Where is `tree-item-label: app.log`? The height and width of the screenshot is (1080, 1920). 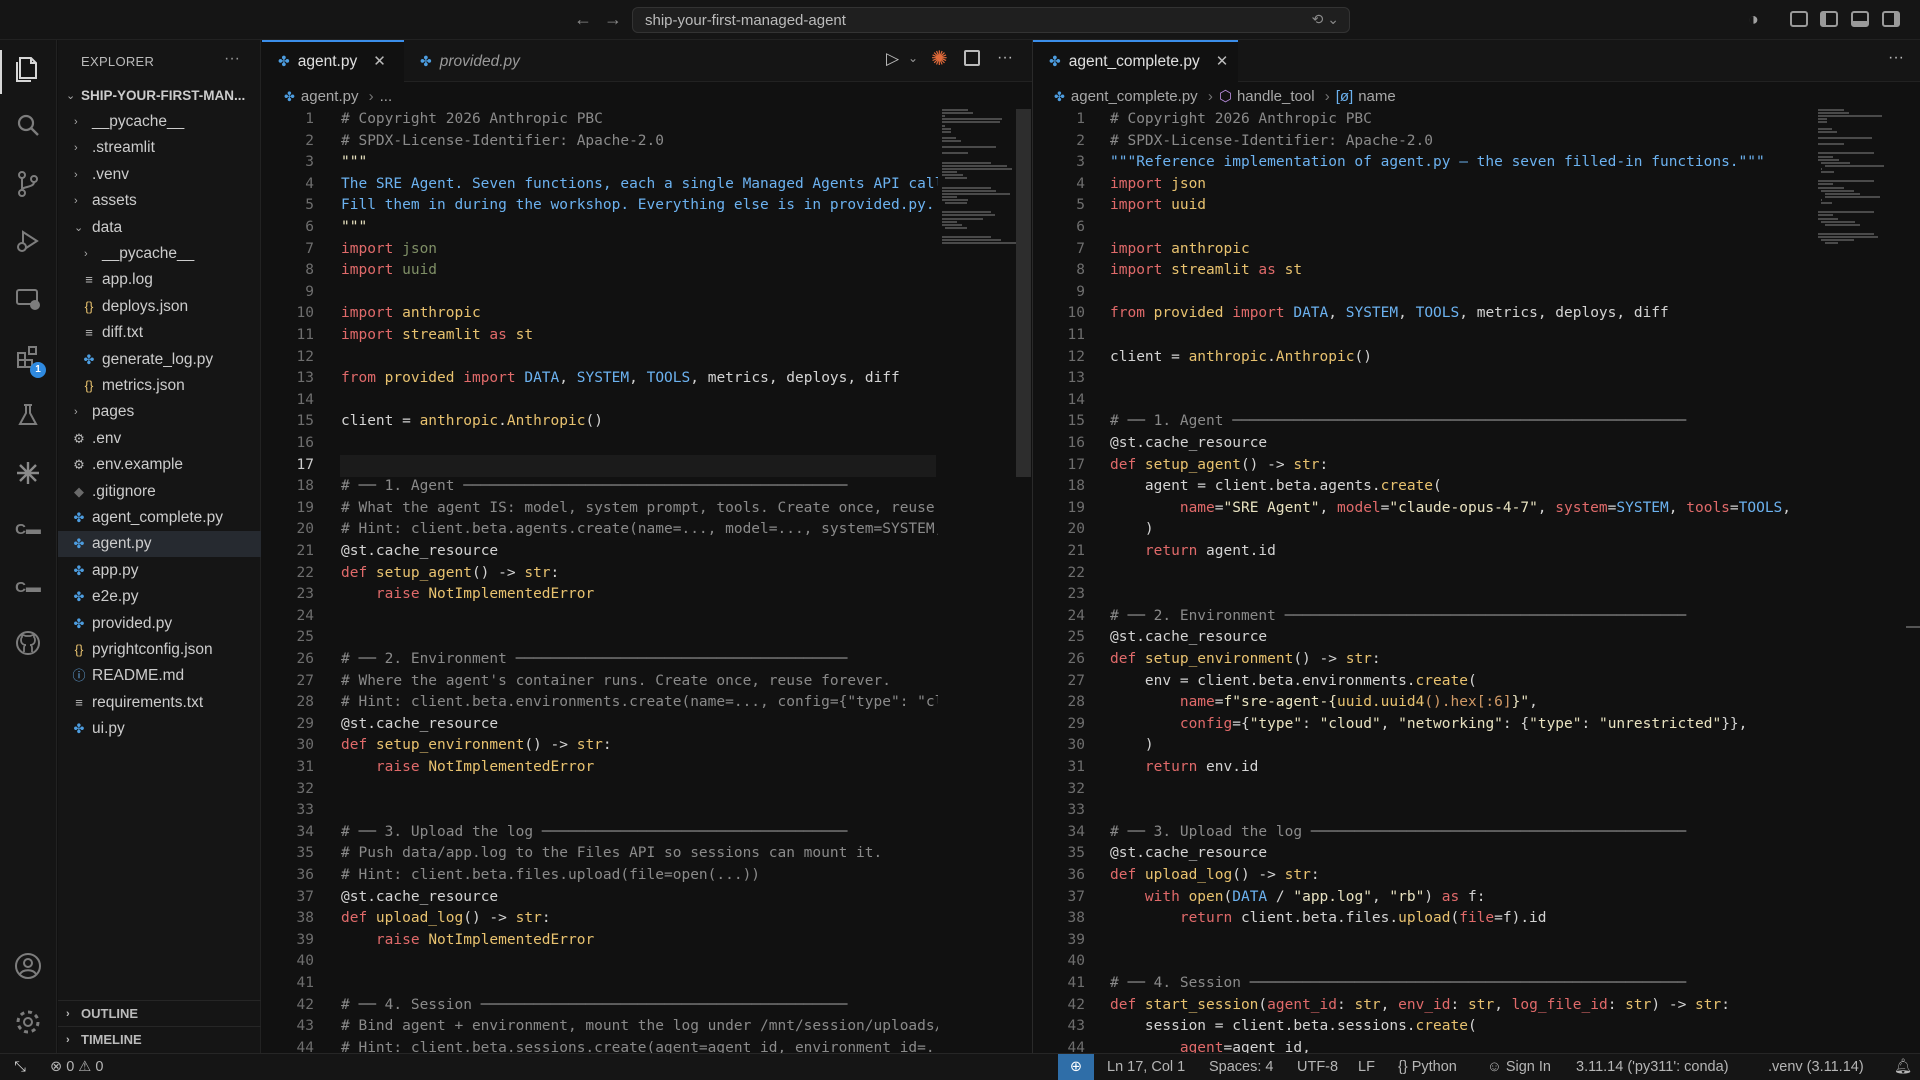
tree-item-label: app.log is located at coordinates (127, 280).